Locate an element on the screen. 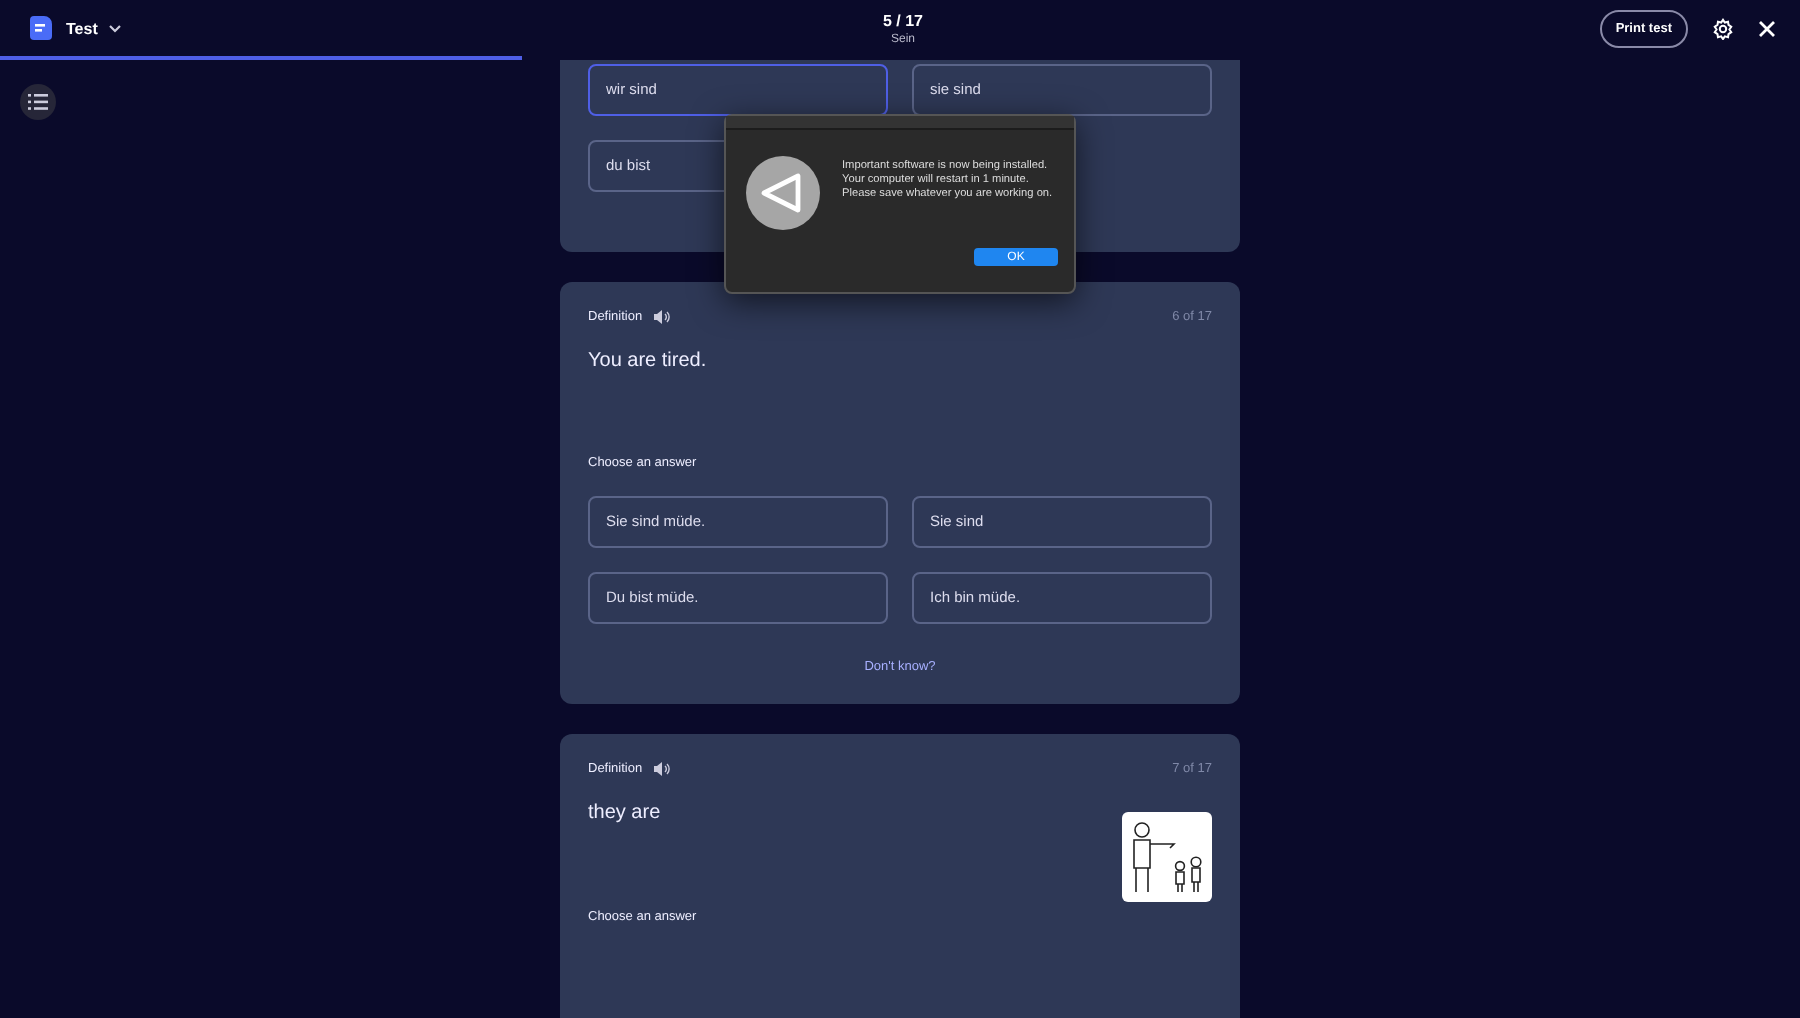  caret-icon is located at coordinates (114, 28).